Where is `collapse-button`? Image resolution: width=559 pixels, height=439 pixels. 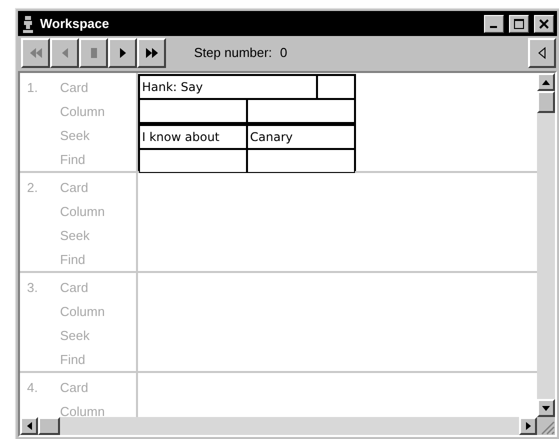 collapse-button is located at coordinates (542, 53).